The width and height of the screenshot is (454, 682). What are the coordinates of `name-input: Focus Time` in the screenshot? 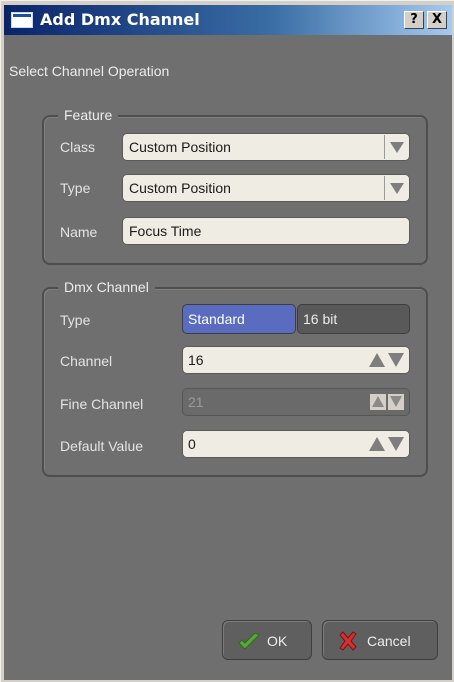 It's located at (266, 231).